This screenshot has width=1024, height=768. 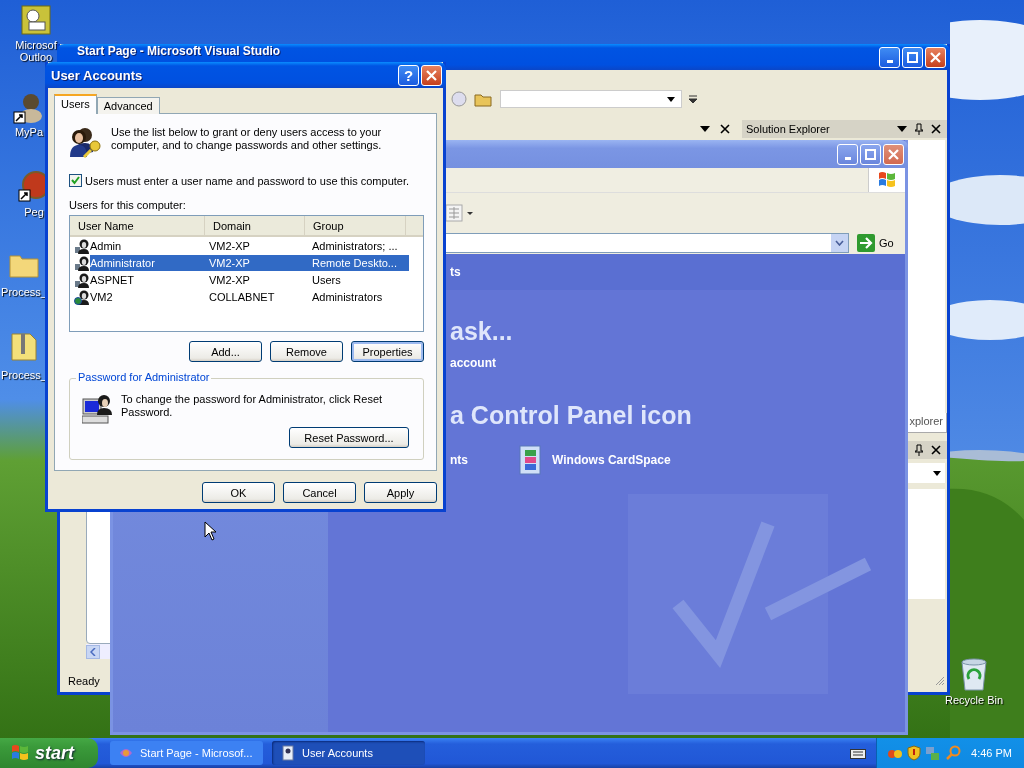 I want to click on dialog-button: Cancel, so click(x=319, y=492).